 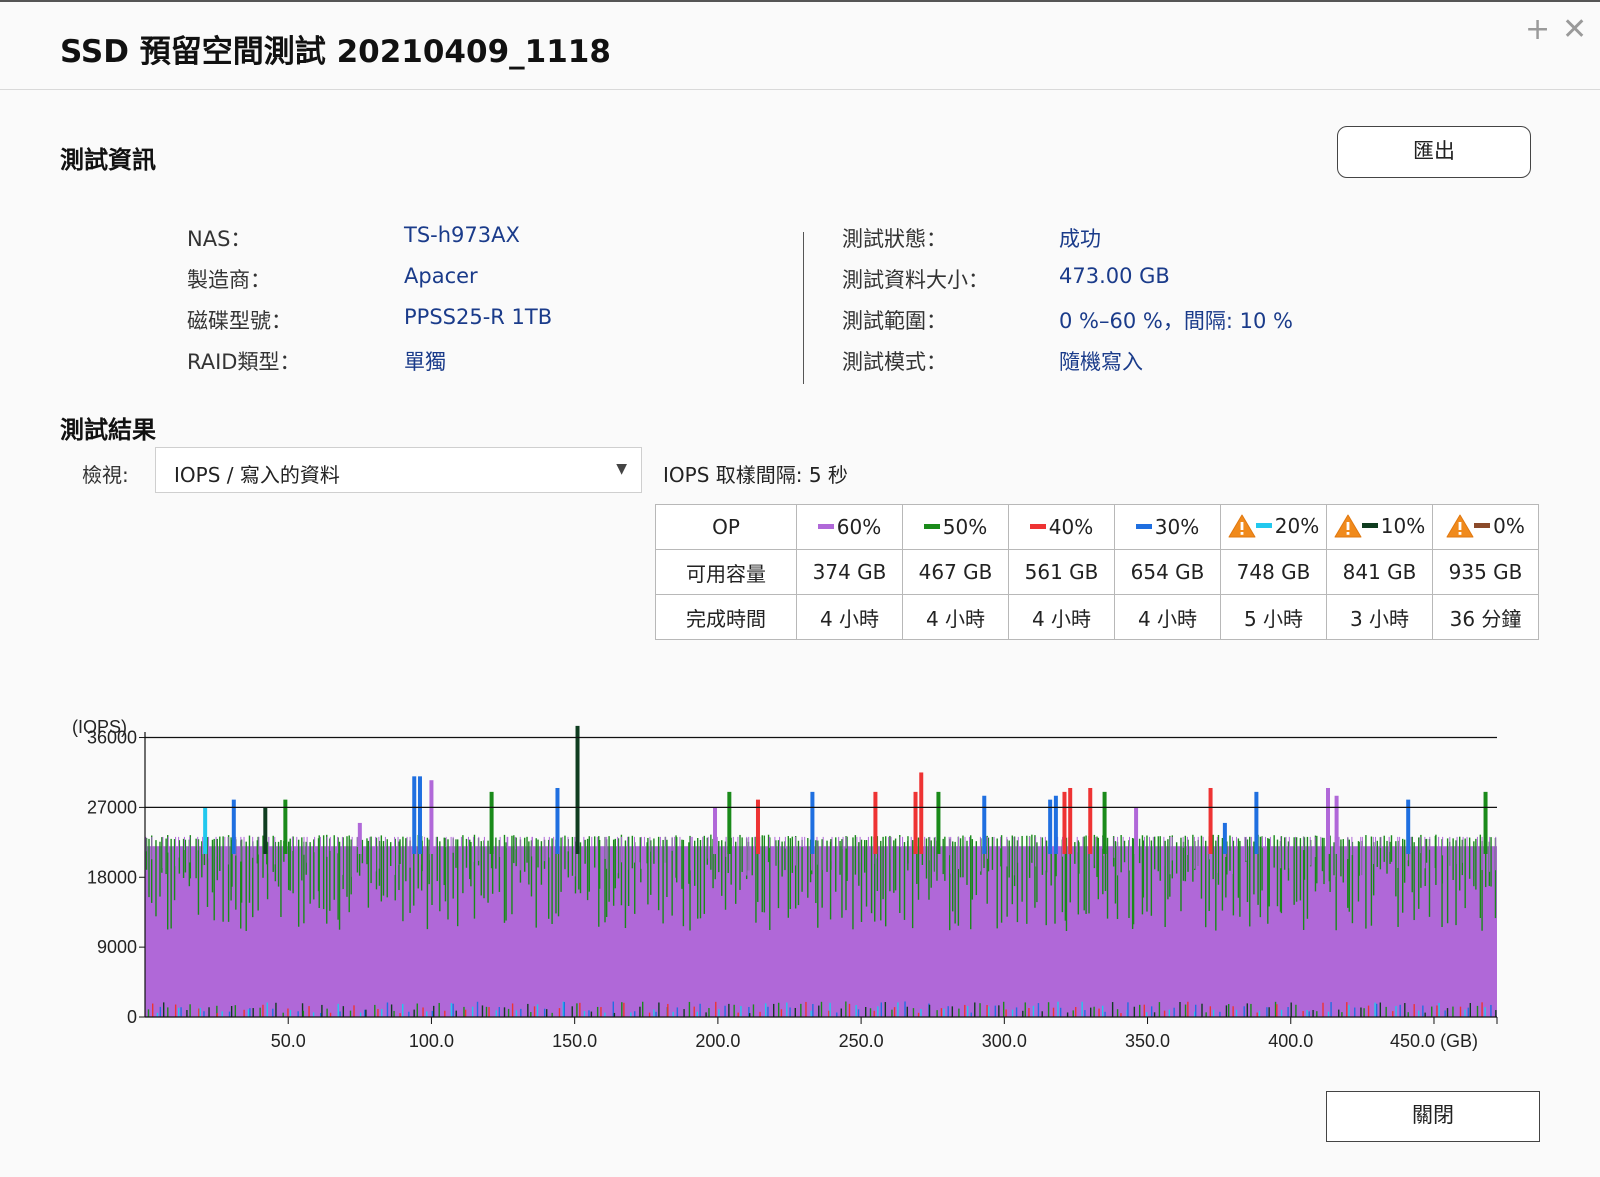 What do you see at coordinates (431, 1041) in the screenshot?
I see `x-tick-label: 100.0` at bounding box center [431, 1041].